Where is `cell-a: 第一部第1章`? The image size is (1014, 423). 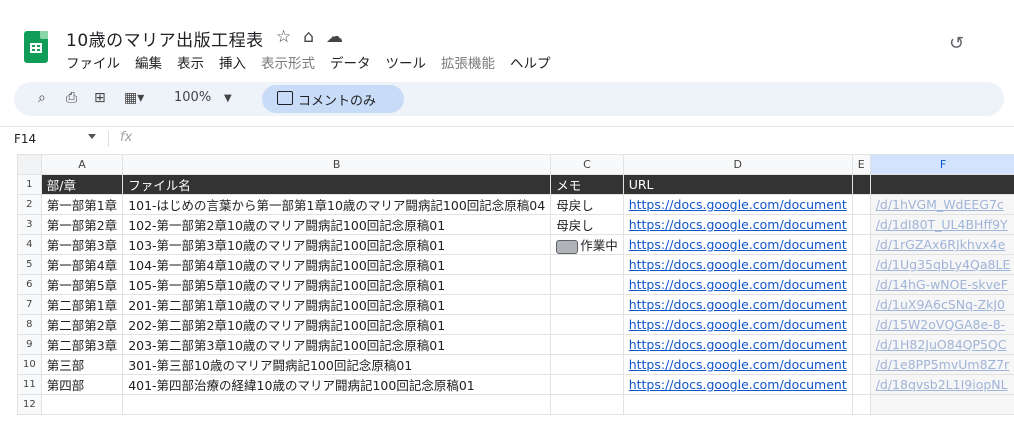
cell-a: 第一部第1章 is located at coordinates (82, 204).